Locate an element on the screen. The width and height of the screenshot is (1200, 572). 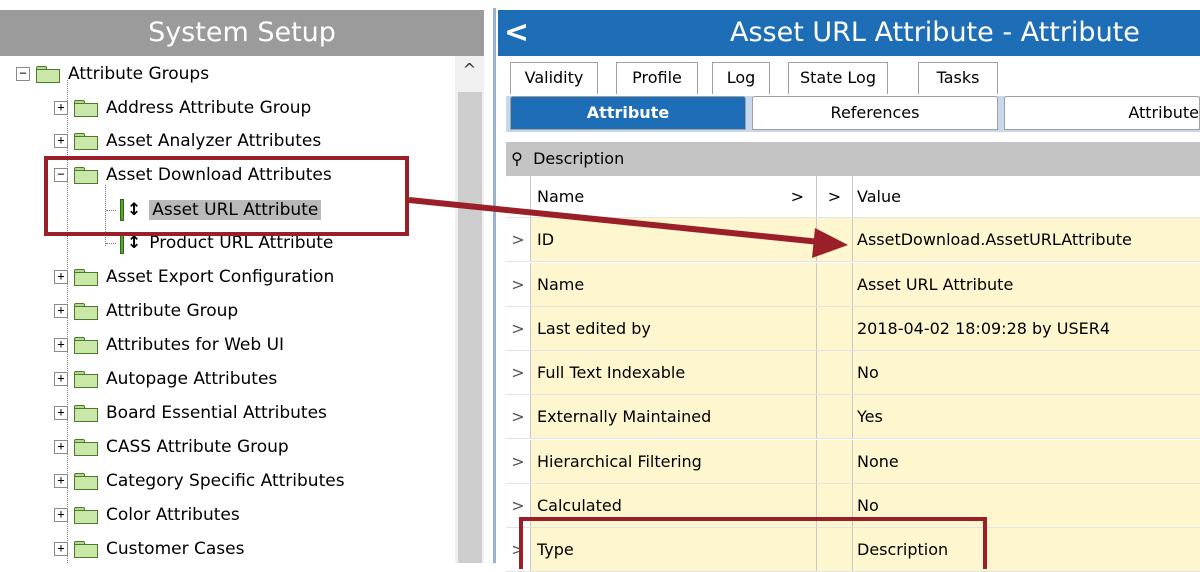
tree-node-label: Board Essential Attributes is located at coordinates (216, 413).